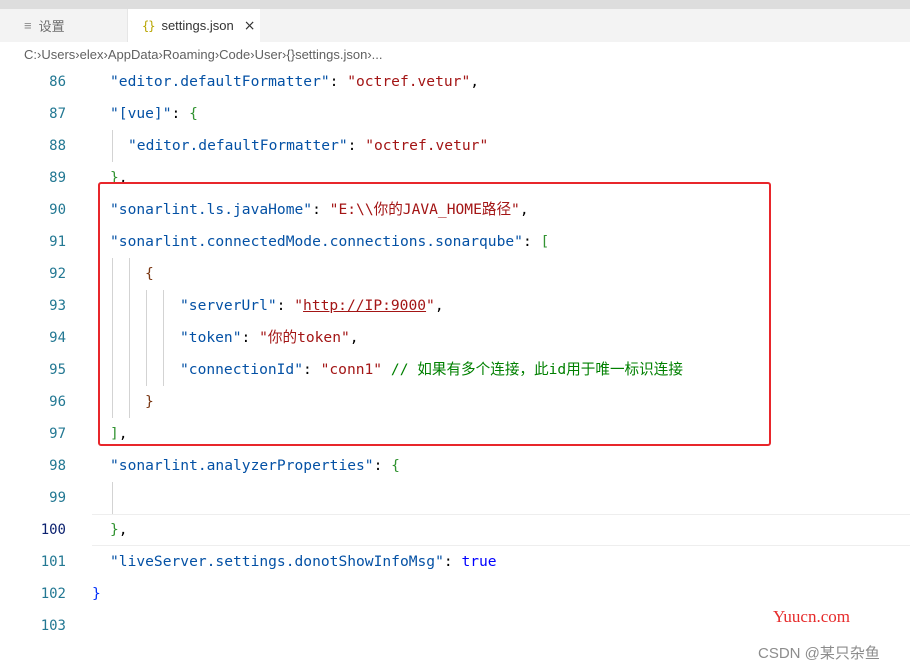  Describe the element at coordinates (51, 26) in the screenshot. I see `tab-label: 设置` at that location.